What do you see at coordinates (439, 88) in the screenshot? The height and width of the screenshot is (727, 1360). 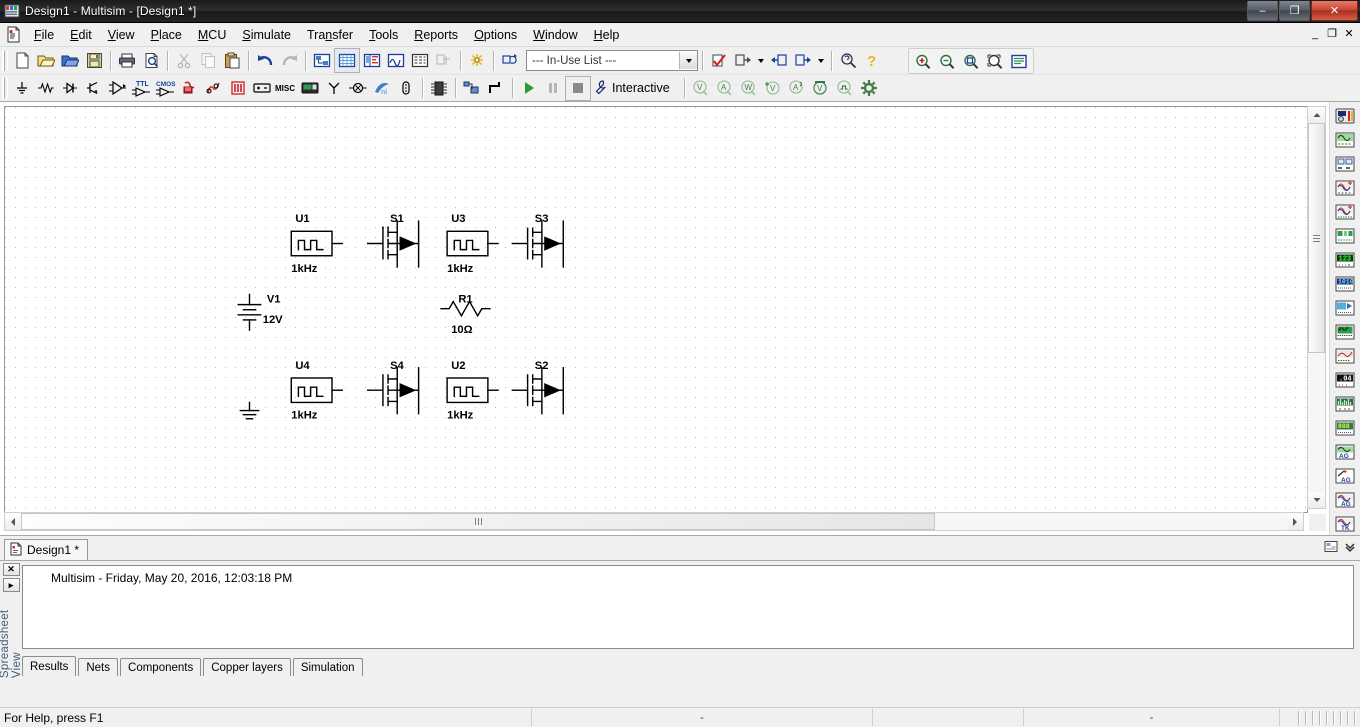 I see `mcu-icon` at bounding box center [439, 88].